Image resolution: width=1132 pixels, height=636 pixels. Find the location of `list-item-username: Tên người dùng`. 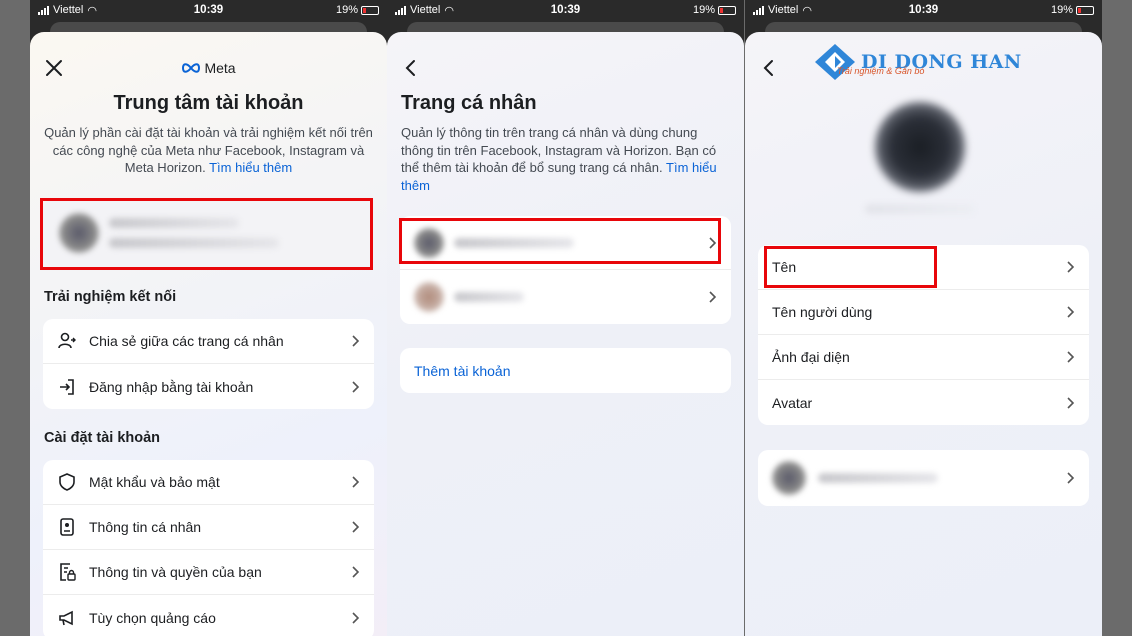

list-item-username: Tên người dùng is located at coordinates (923, 312).